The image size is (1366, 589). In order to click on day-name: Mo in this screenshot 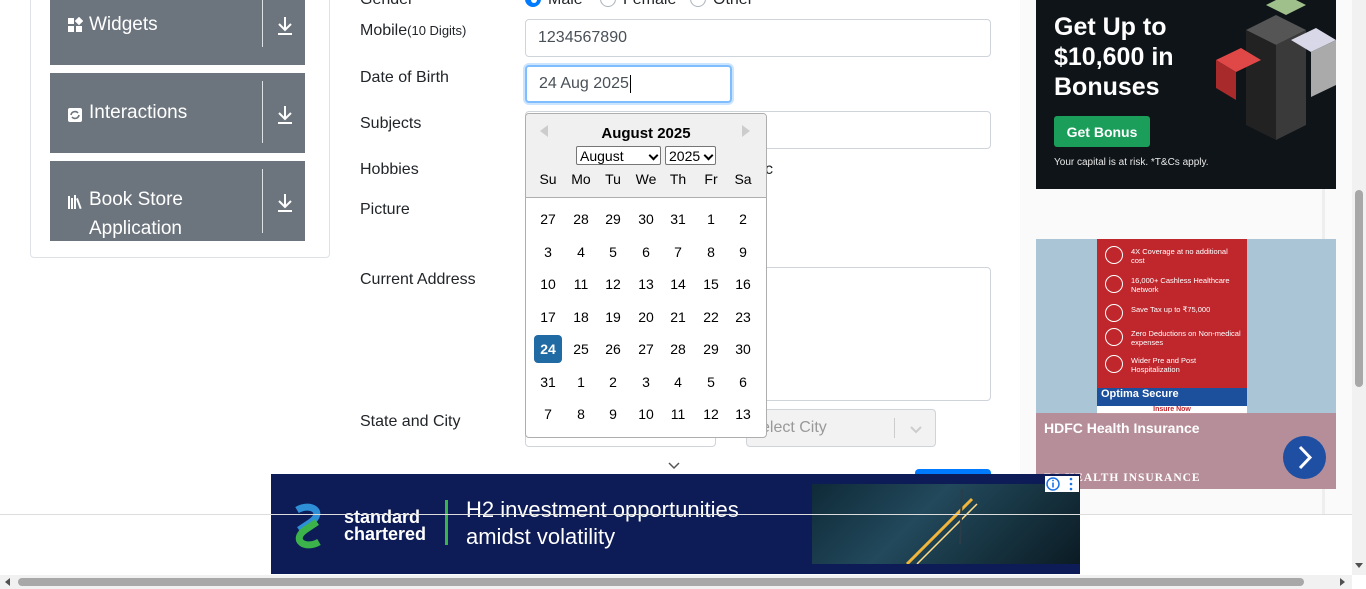, I will do `click(581, 179)`.